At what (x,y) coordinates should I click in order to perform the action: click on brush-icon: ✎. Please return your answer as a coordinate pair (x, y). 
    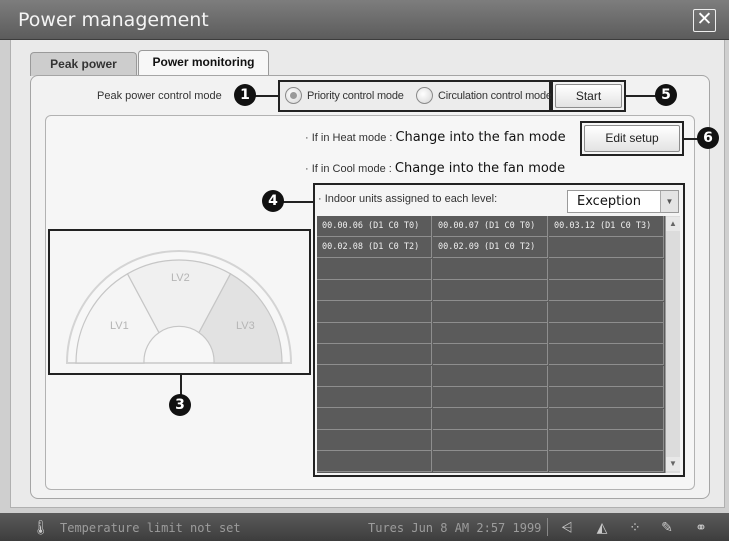
    Looking at the image, I should click on (667, 527).